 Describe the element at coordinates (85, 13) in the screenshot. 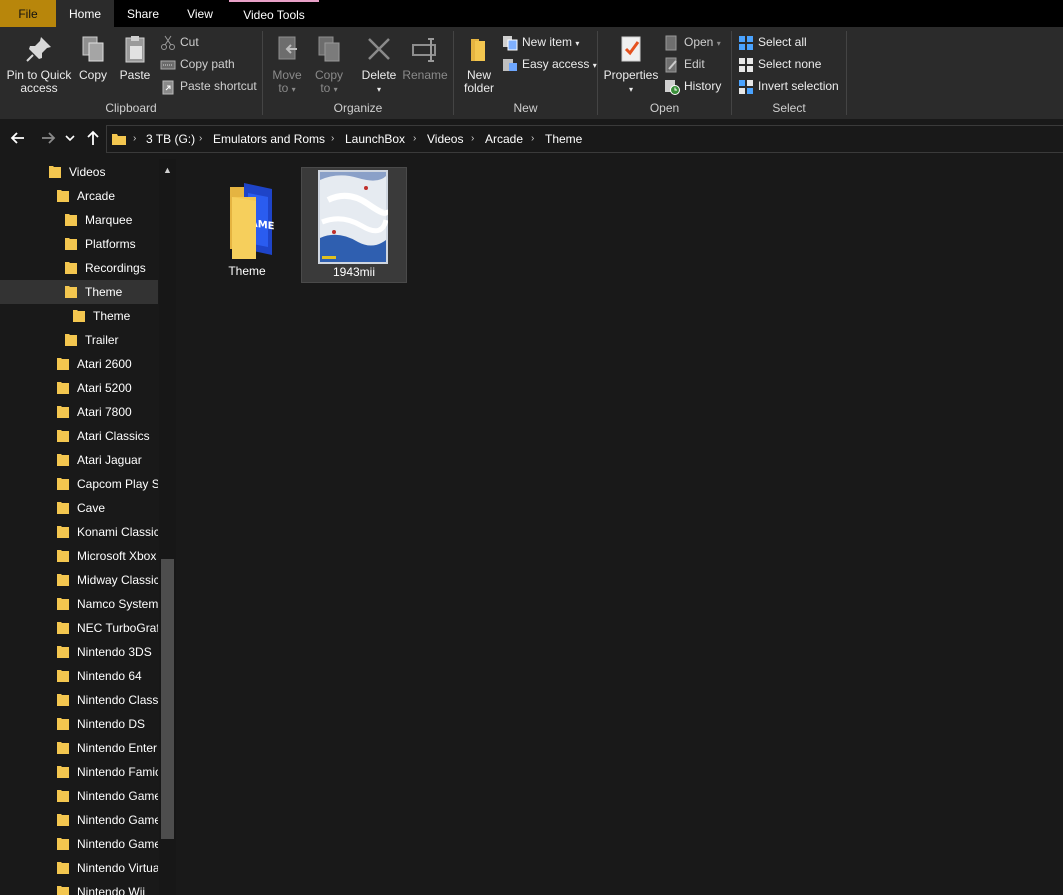

I see `tab-home: Home` at that location.